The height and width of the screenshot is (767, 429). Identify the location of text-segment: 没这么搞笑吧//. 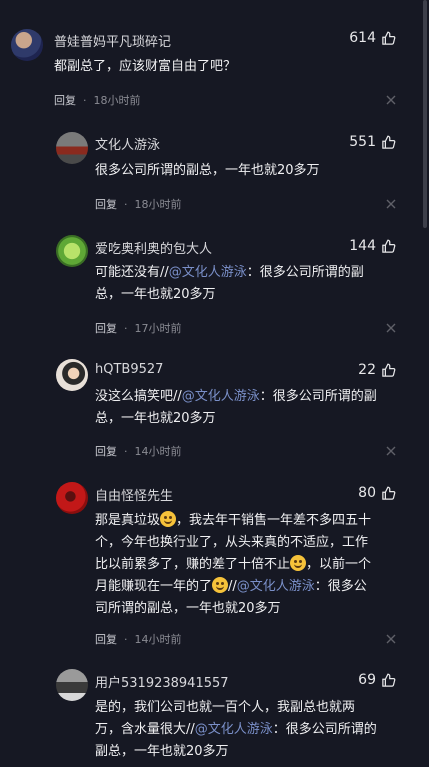
(138, 396).